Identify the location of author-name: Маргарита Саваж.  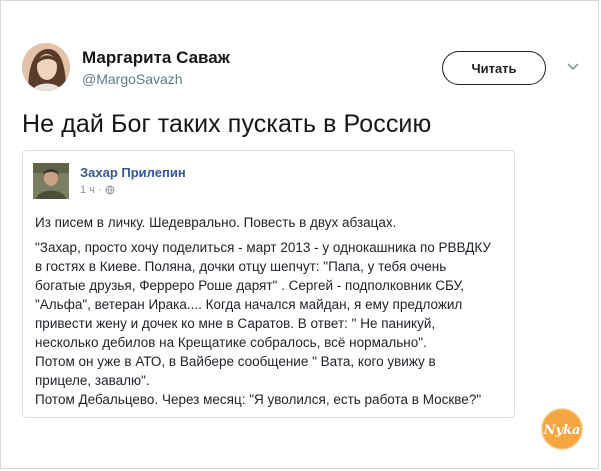
(156, 58).